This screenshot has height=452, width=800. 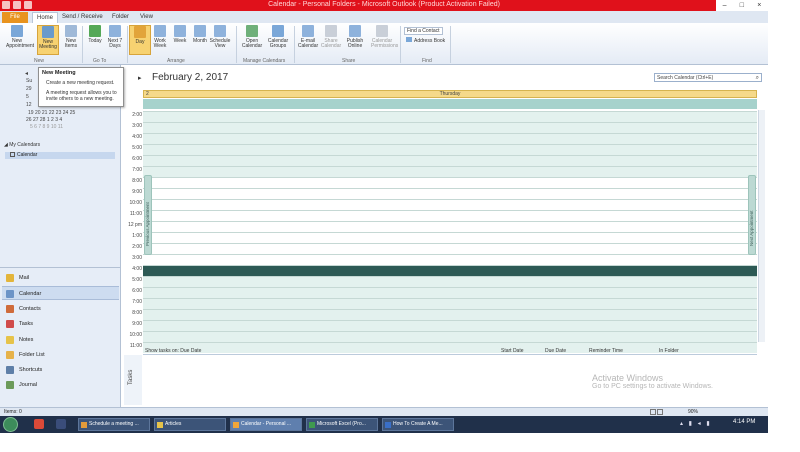 What do you see at coordinates (71, 40) in the screenshot?
I see `new-items-button: New Items` at bounding box center [71, 40].